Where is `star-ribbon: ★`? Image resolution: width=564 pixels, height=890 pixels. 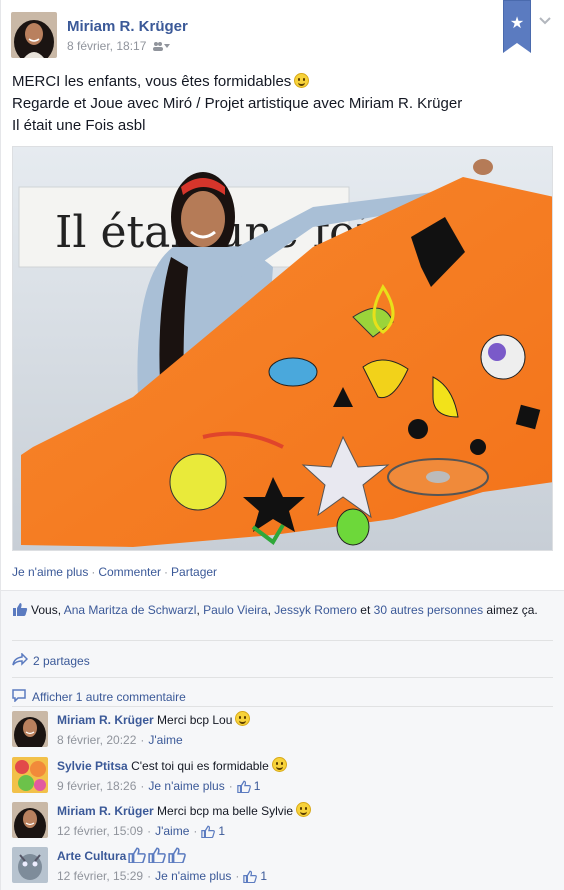 star-ribbon: ★ is located at coordinates (517, 26).